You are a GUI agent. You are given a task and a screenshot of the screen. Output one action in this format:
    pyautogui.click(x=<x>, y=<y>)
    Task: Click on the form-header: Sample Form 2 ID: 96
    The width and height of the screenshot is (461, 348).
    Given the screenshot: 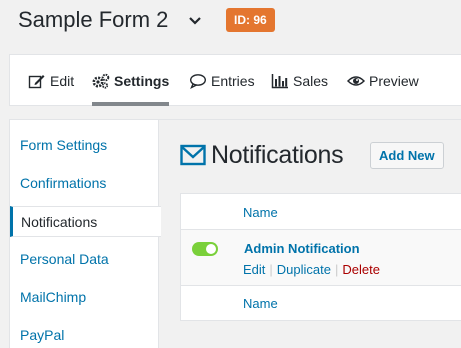 What is the action you would take?
    pyautogui.click(x=230, y=22)
    